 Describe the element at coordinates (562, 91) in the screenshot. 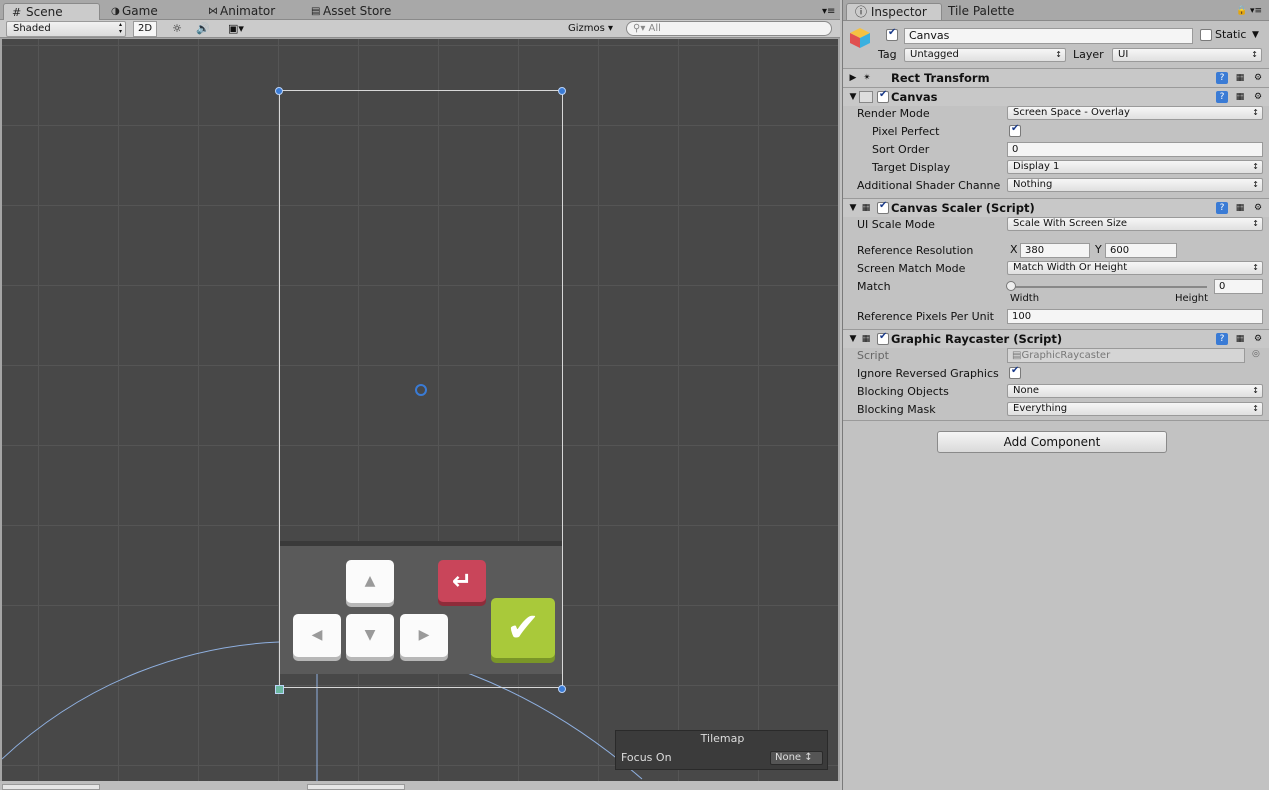

I see `canvas-corner-handle-tr` at that location.